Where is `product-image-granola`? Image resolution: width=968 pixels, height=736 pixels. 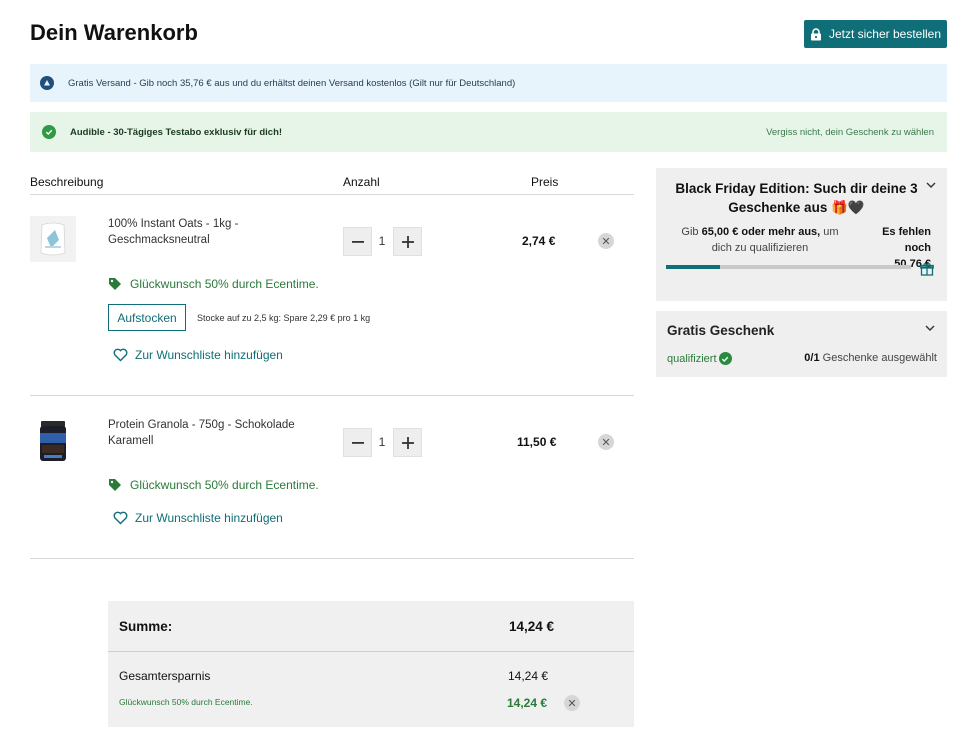 product-image-granola is located at coordinates (53, 440).